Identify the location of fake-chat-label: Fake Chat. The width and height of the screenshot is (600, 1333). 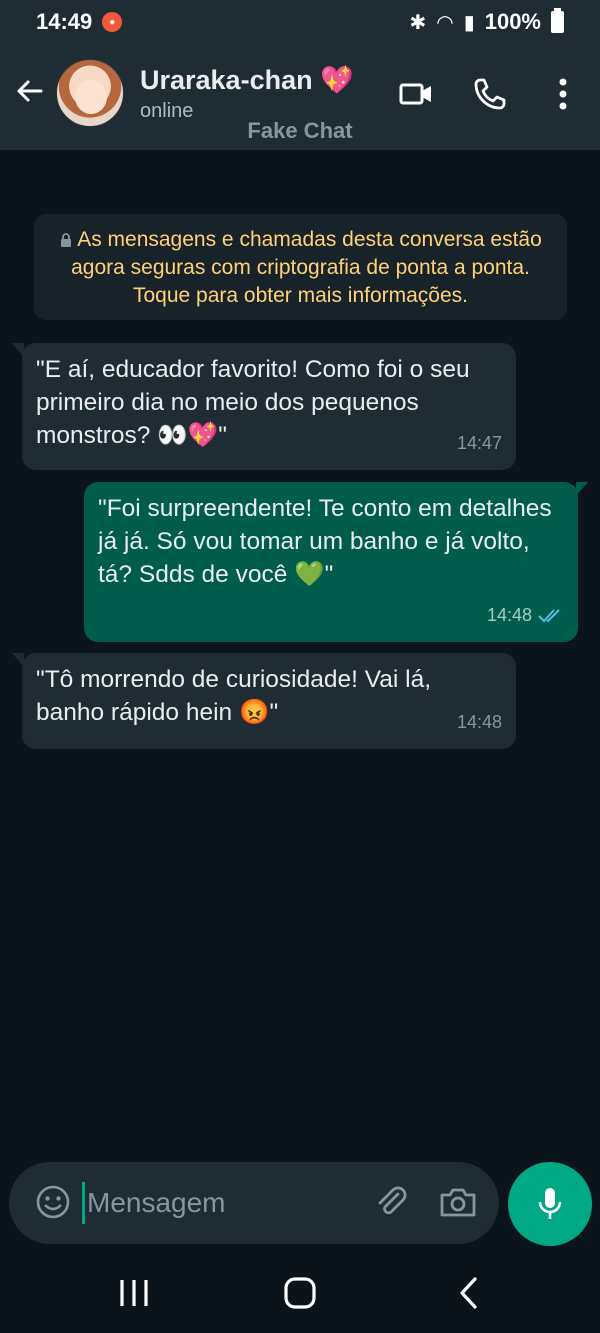
(300, 130).